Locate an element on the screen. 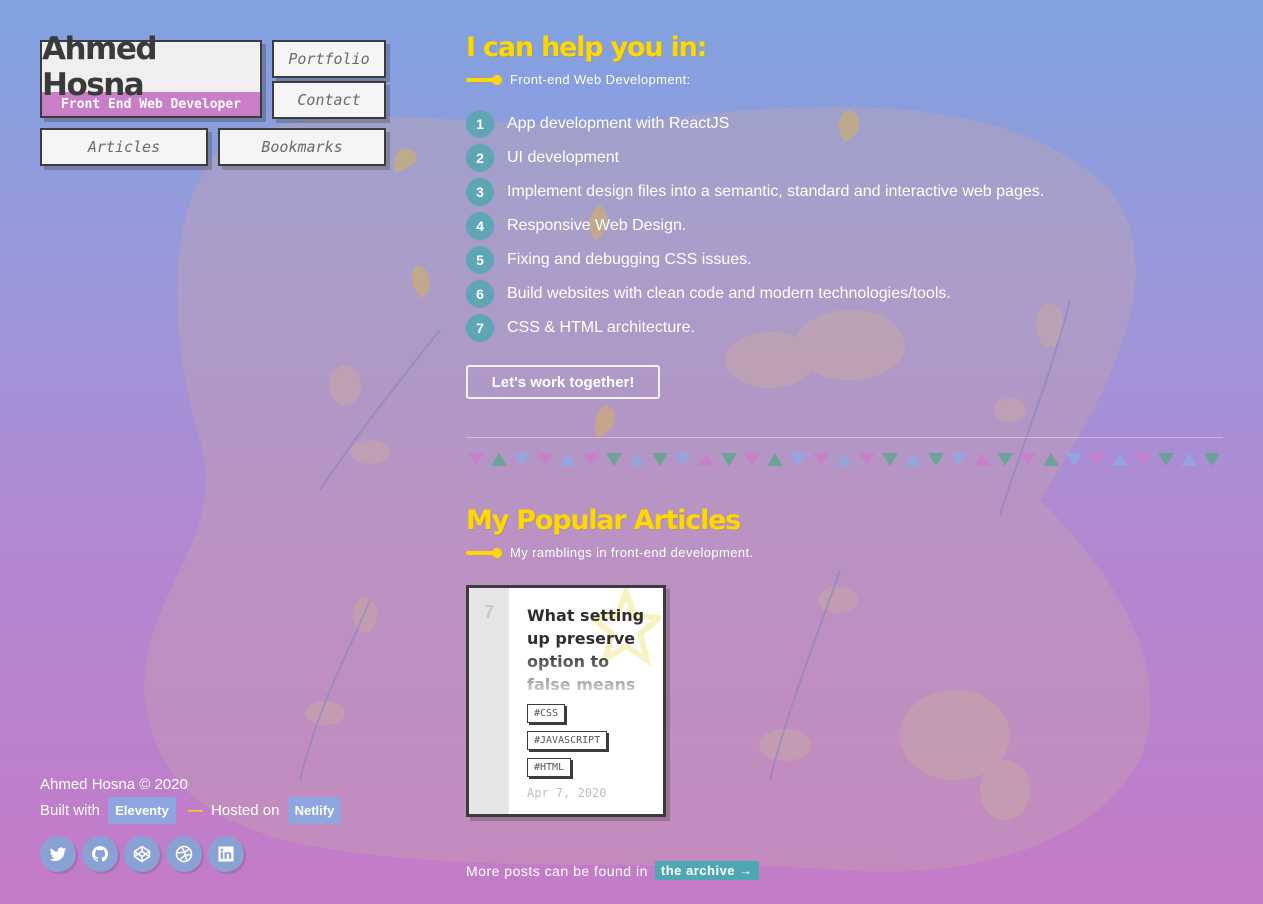 This screenshot has height=904, width=1263. list-item: 1 App development with ReactJS is located at coordinates (755, 124).